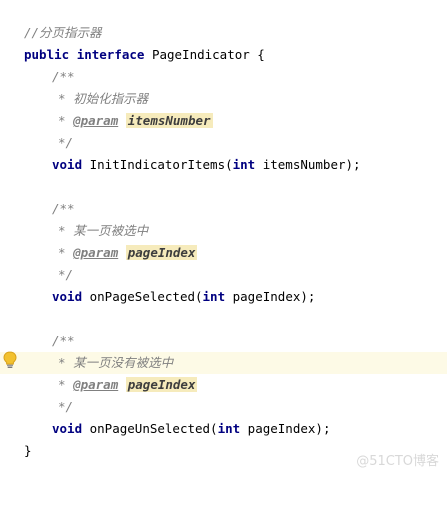 This screenshot has width=447, height=506. I want to click on watermark: @51CTO博客, so click(397, 461).